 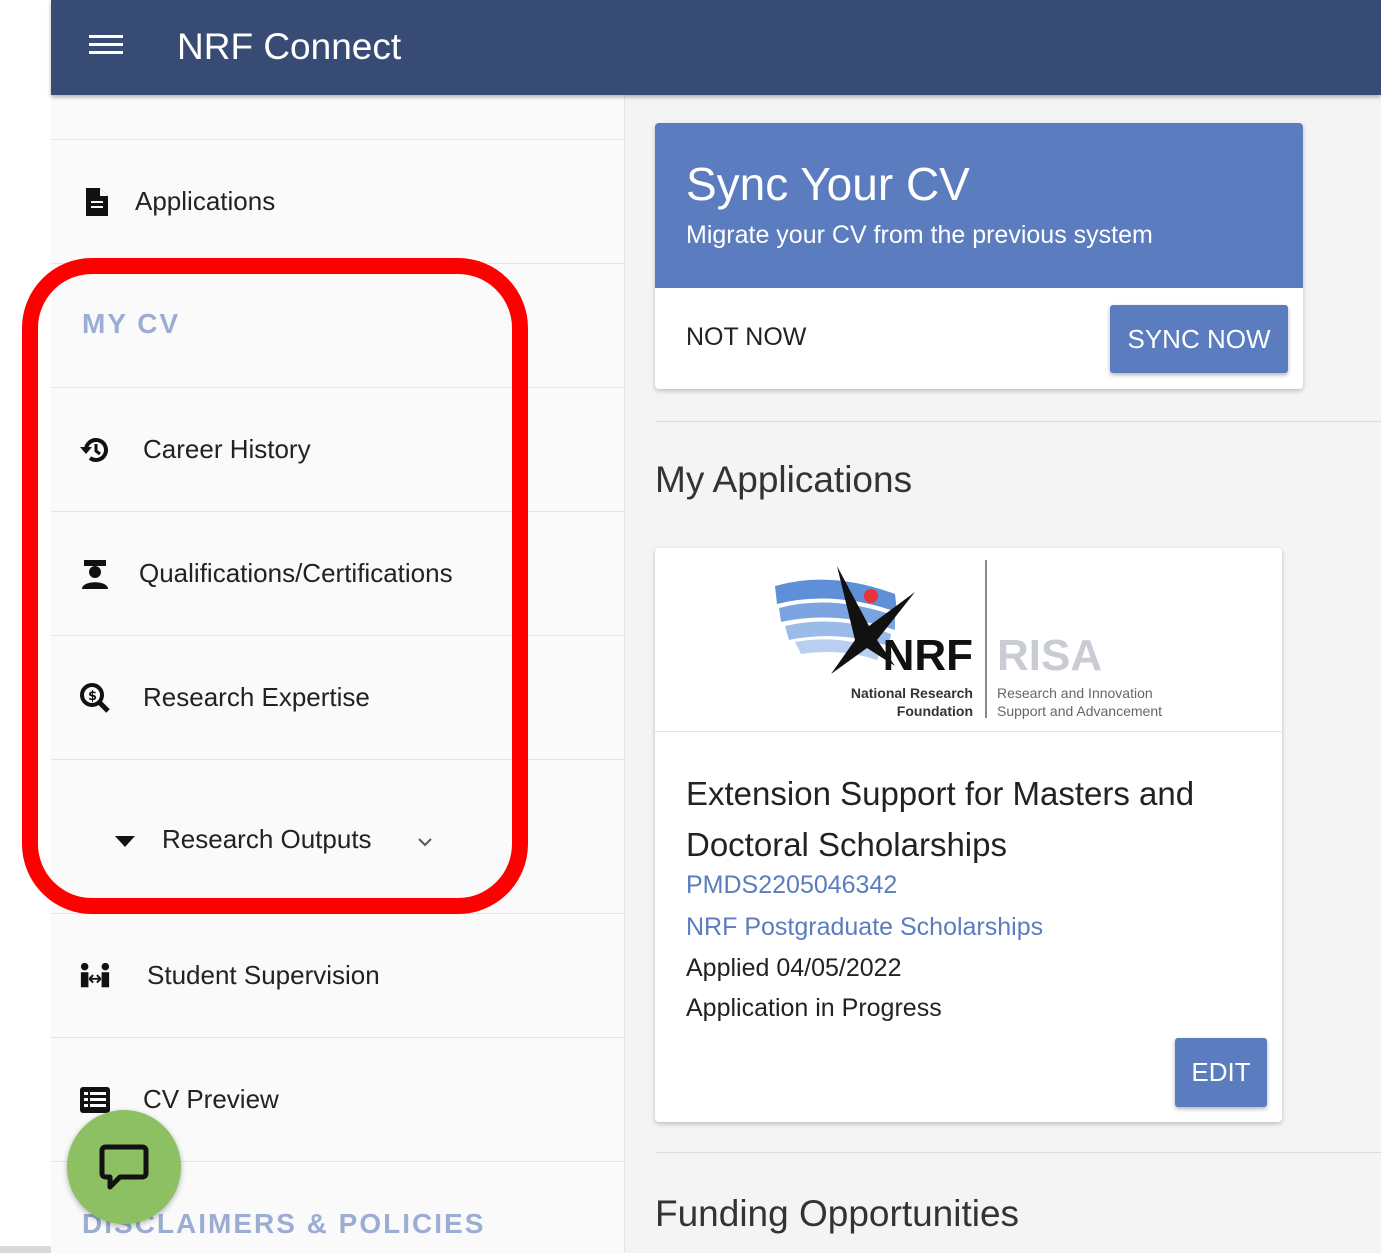 What do you see at coordinates (1075, 693) in the screenshot?
I see `risa-logo-line1: Research and Innovation` at bounding box center [1075, 693].